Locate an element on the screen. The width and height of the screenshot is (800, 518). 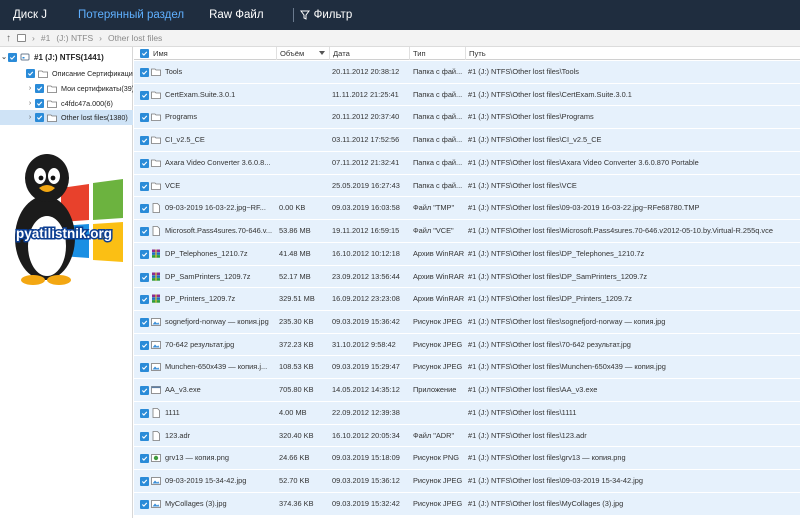
cell-date: 16.09.2012 23:23:08 is located at coordinates (366, 299).